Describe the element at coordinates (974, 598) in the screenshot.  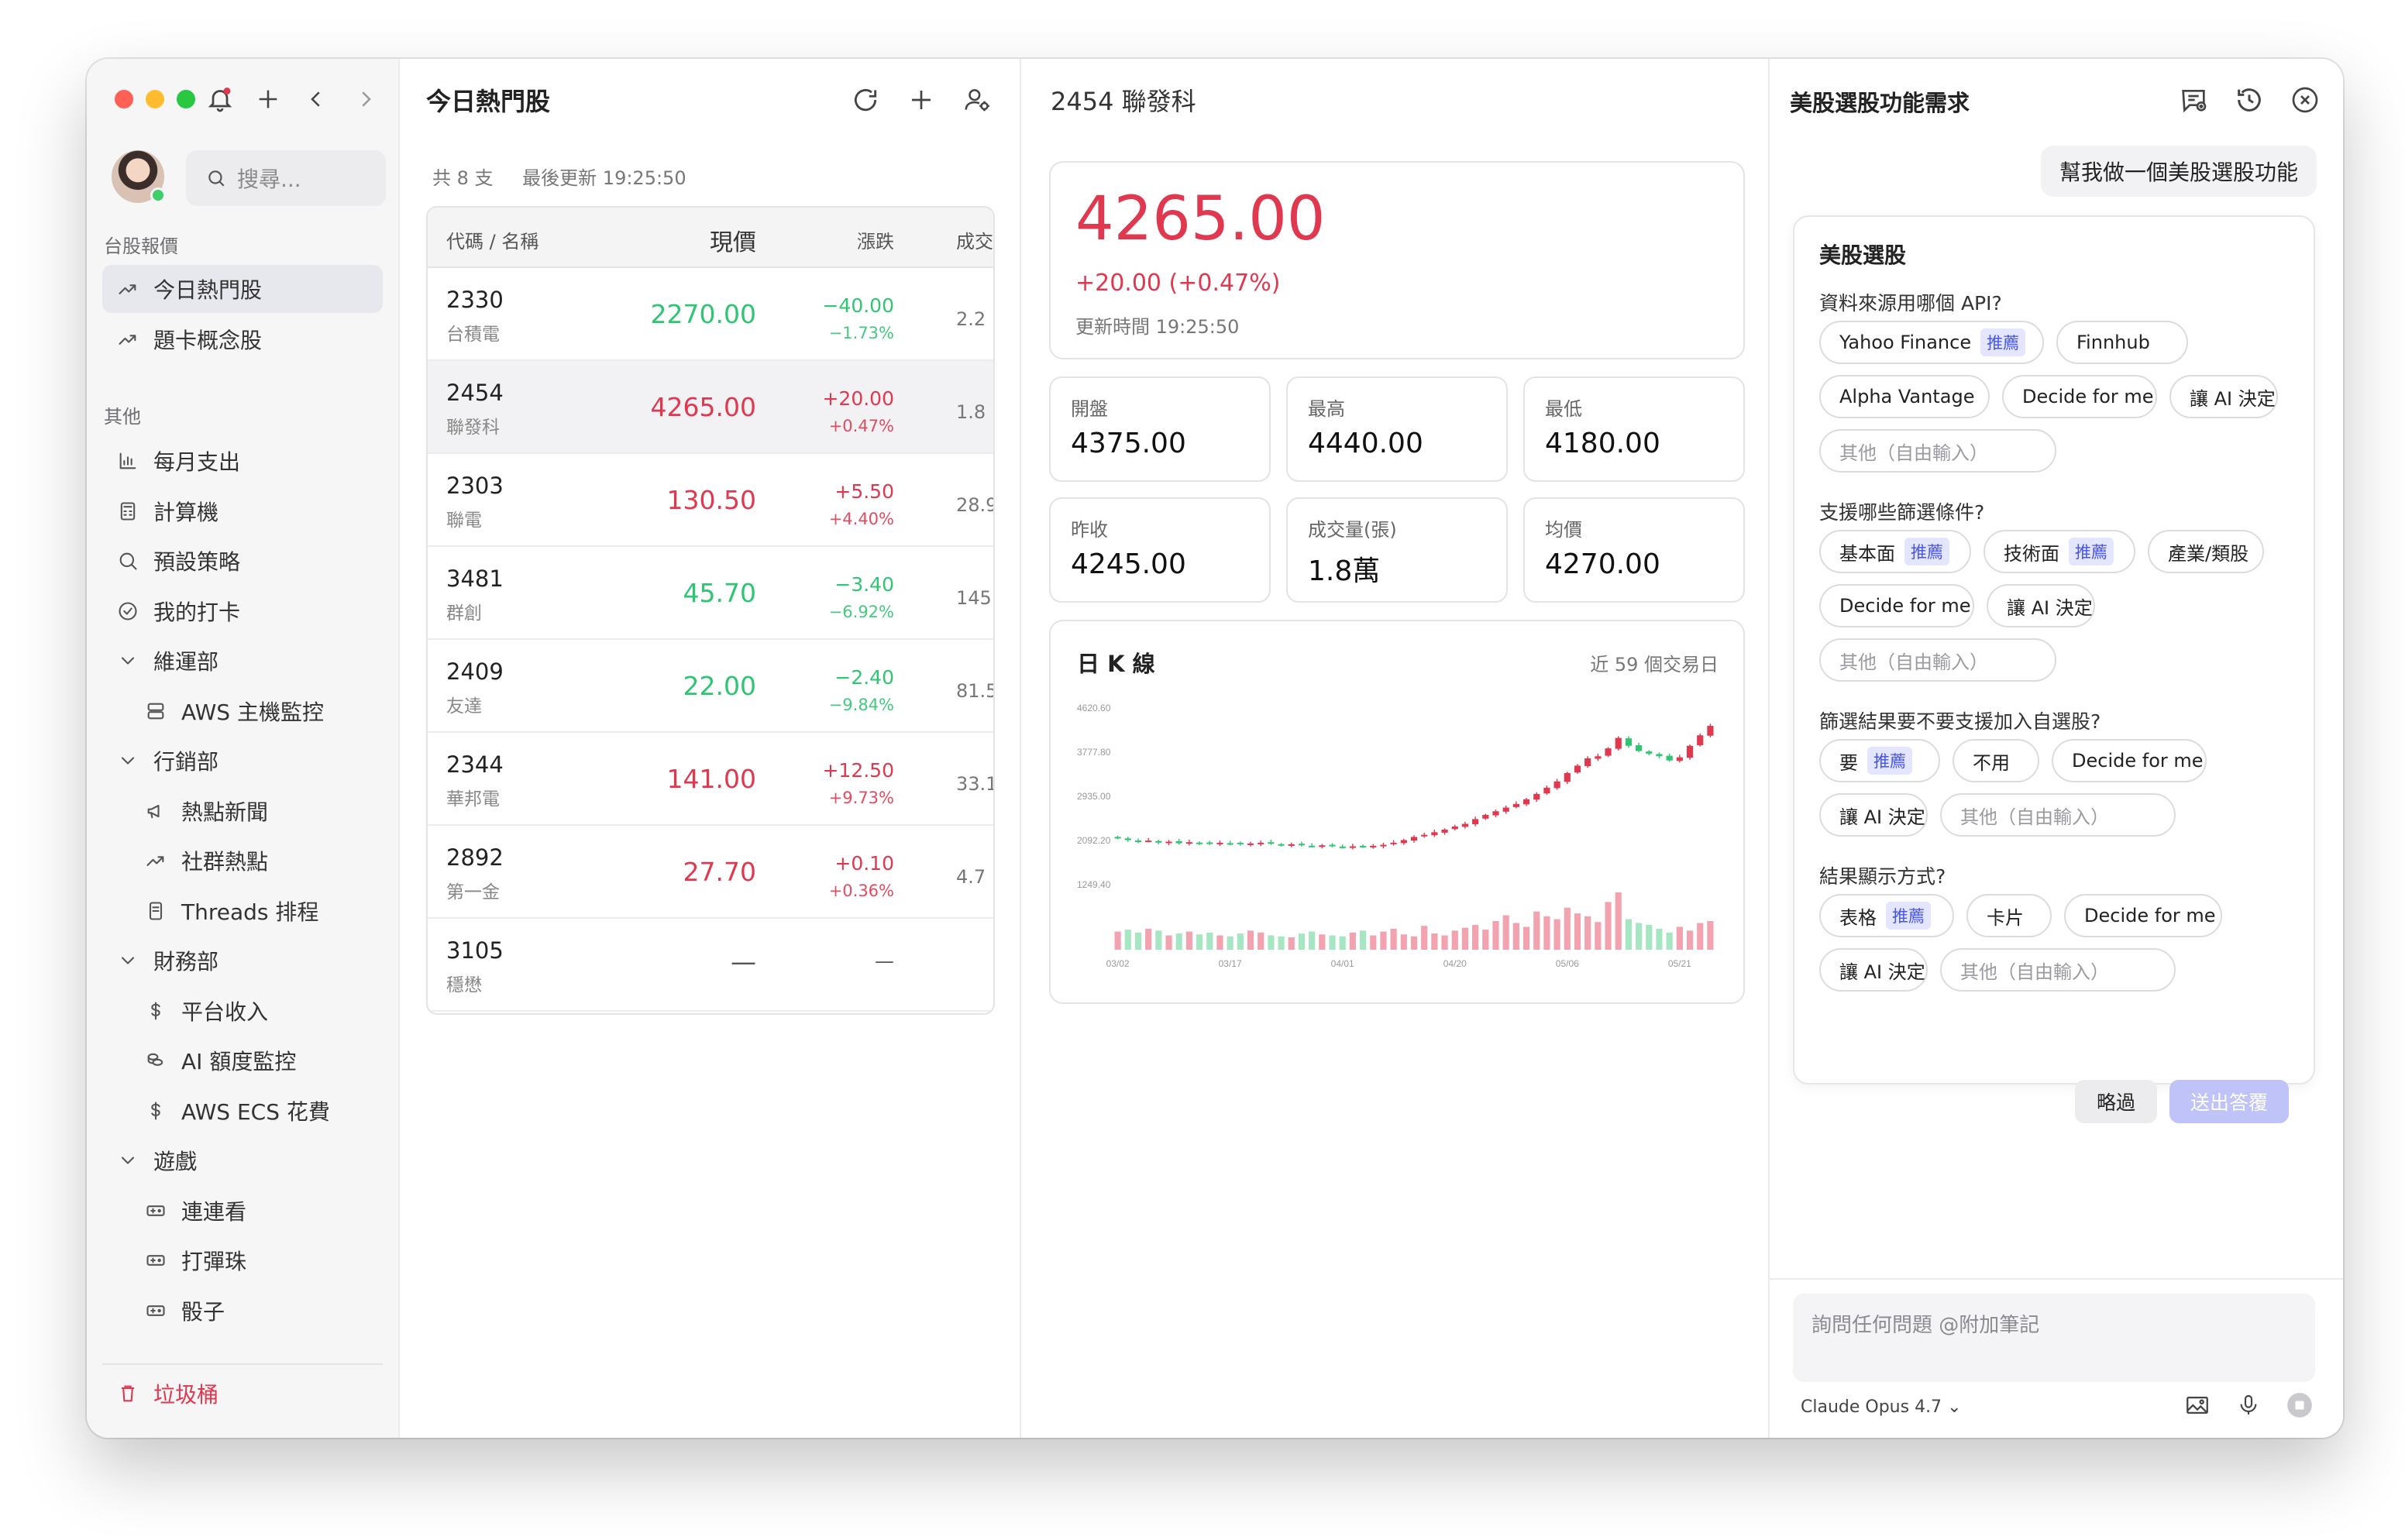
I see `stock-volume: 145.2` at that location.